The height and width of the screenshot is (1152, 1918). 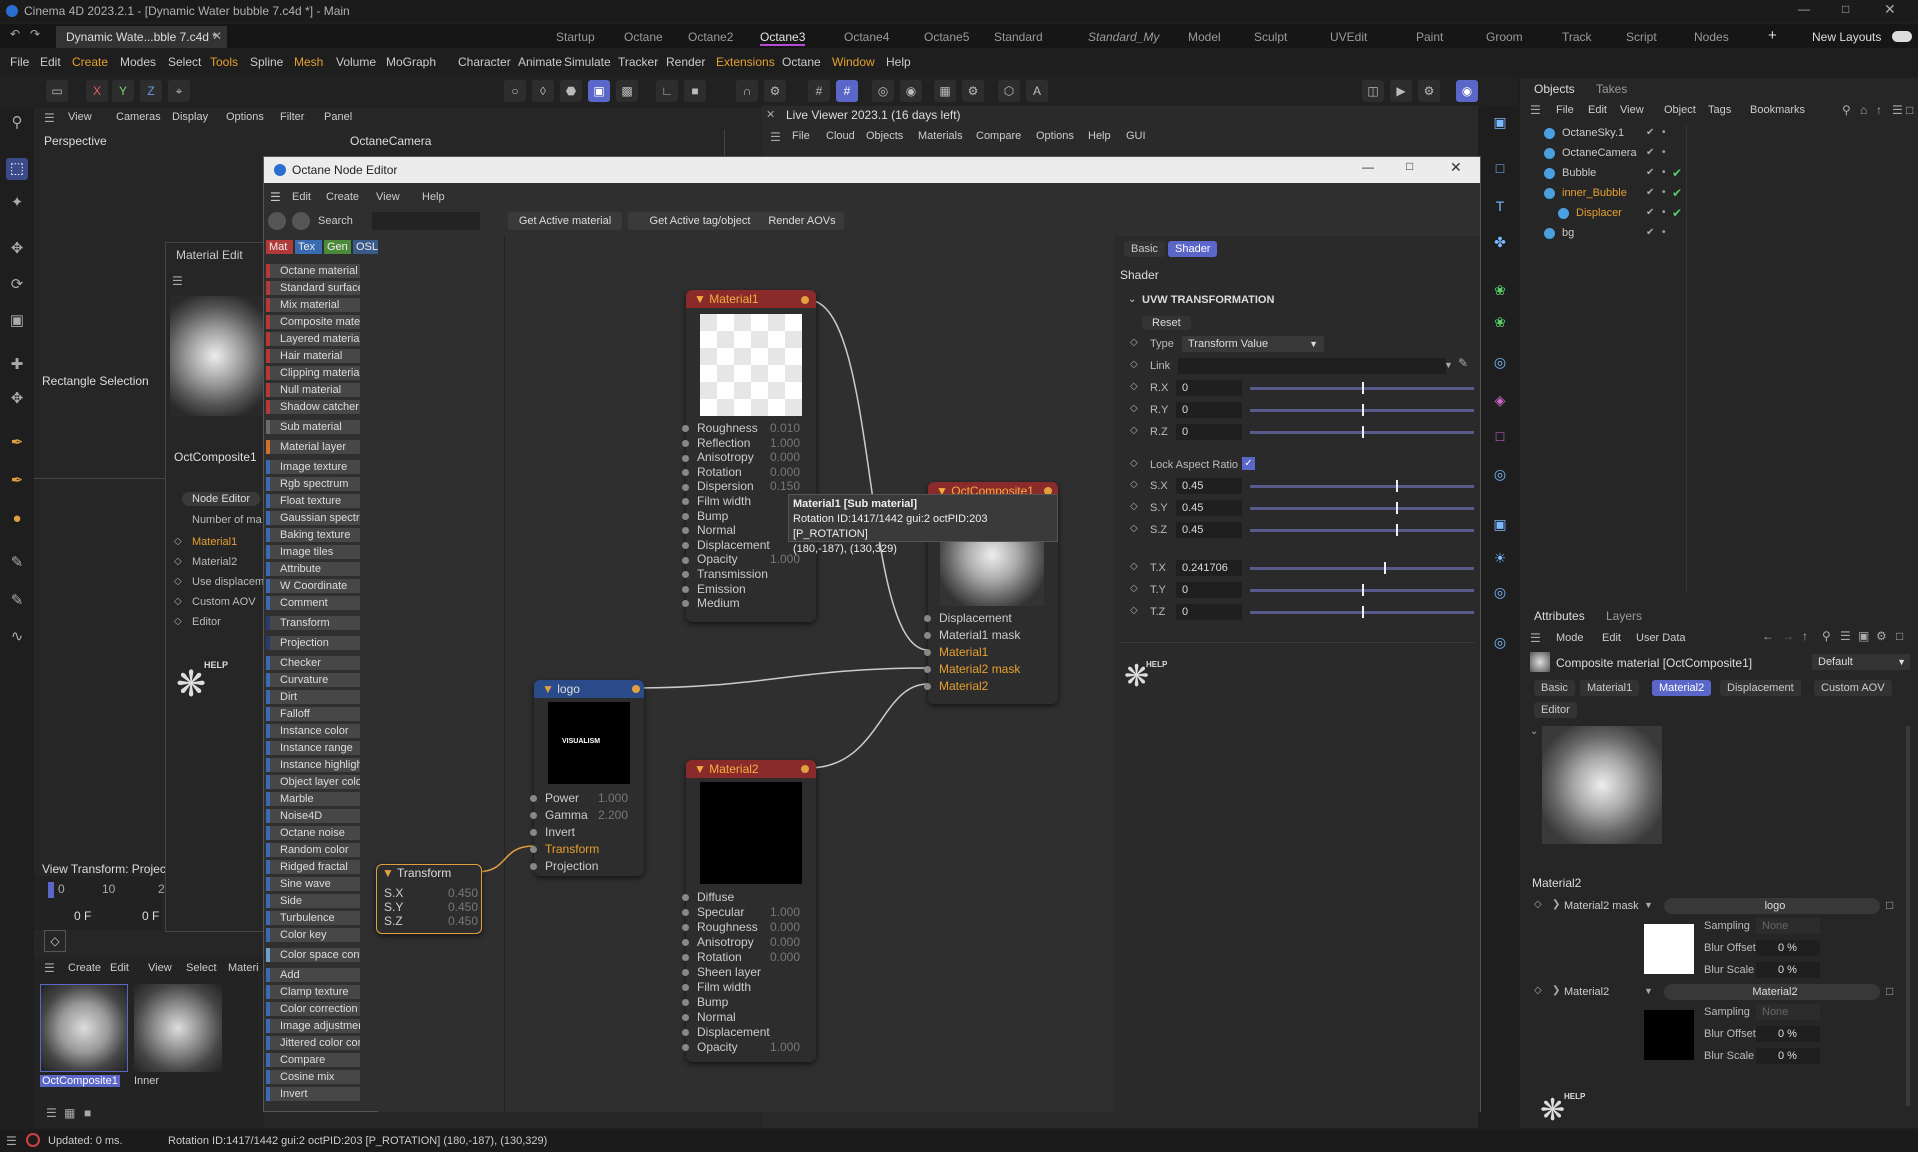 I want to click on attr-forward-icon: →, so click(x=1788, y=636).